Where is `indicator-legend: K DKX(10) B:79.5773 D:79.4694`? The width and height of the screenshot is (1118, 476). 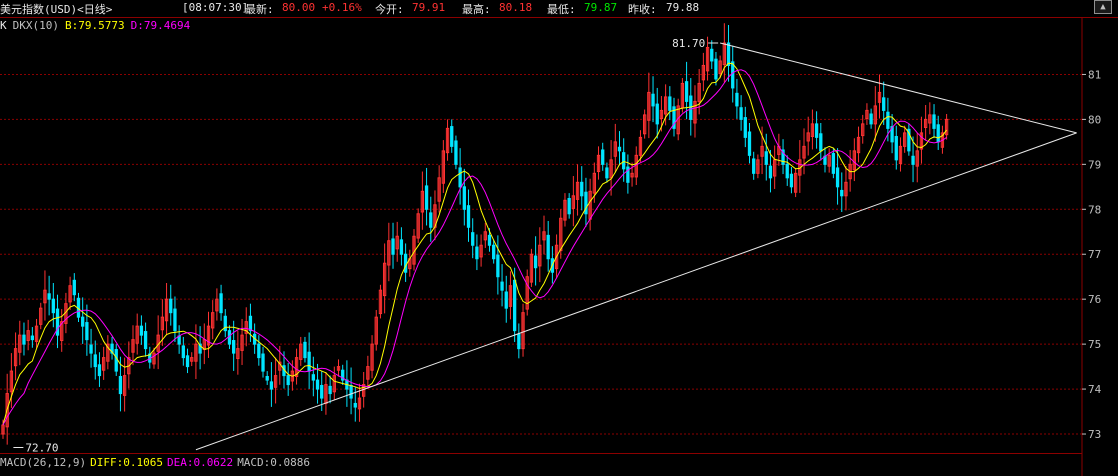 indicator-legend: K DKX(10) B:79.5773 D:79.4694 is located at coordinates (98, 25).